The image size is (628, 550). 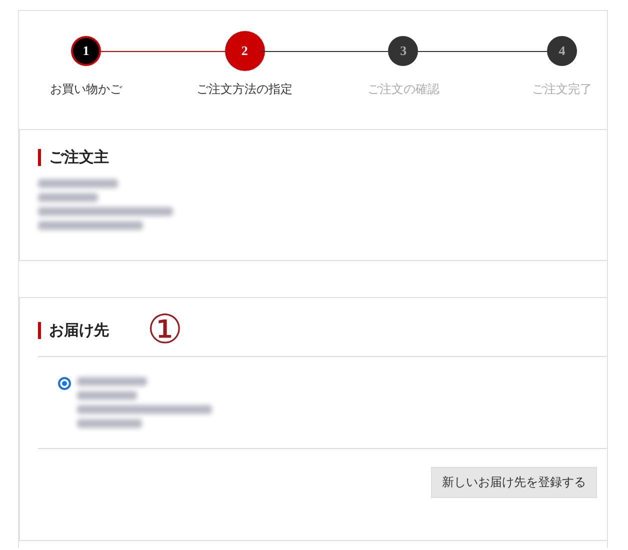 What do you see at coordinates (244, 89) in the screenshot?
I see `step-label: ご注文方法の指定` at bounding box center [244, 89].